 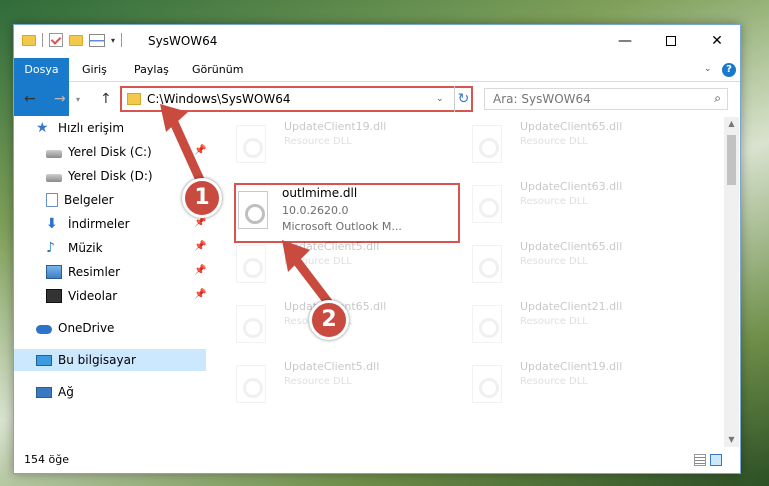 I want to click on minimize-button: —, so click(x=625, y=41).